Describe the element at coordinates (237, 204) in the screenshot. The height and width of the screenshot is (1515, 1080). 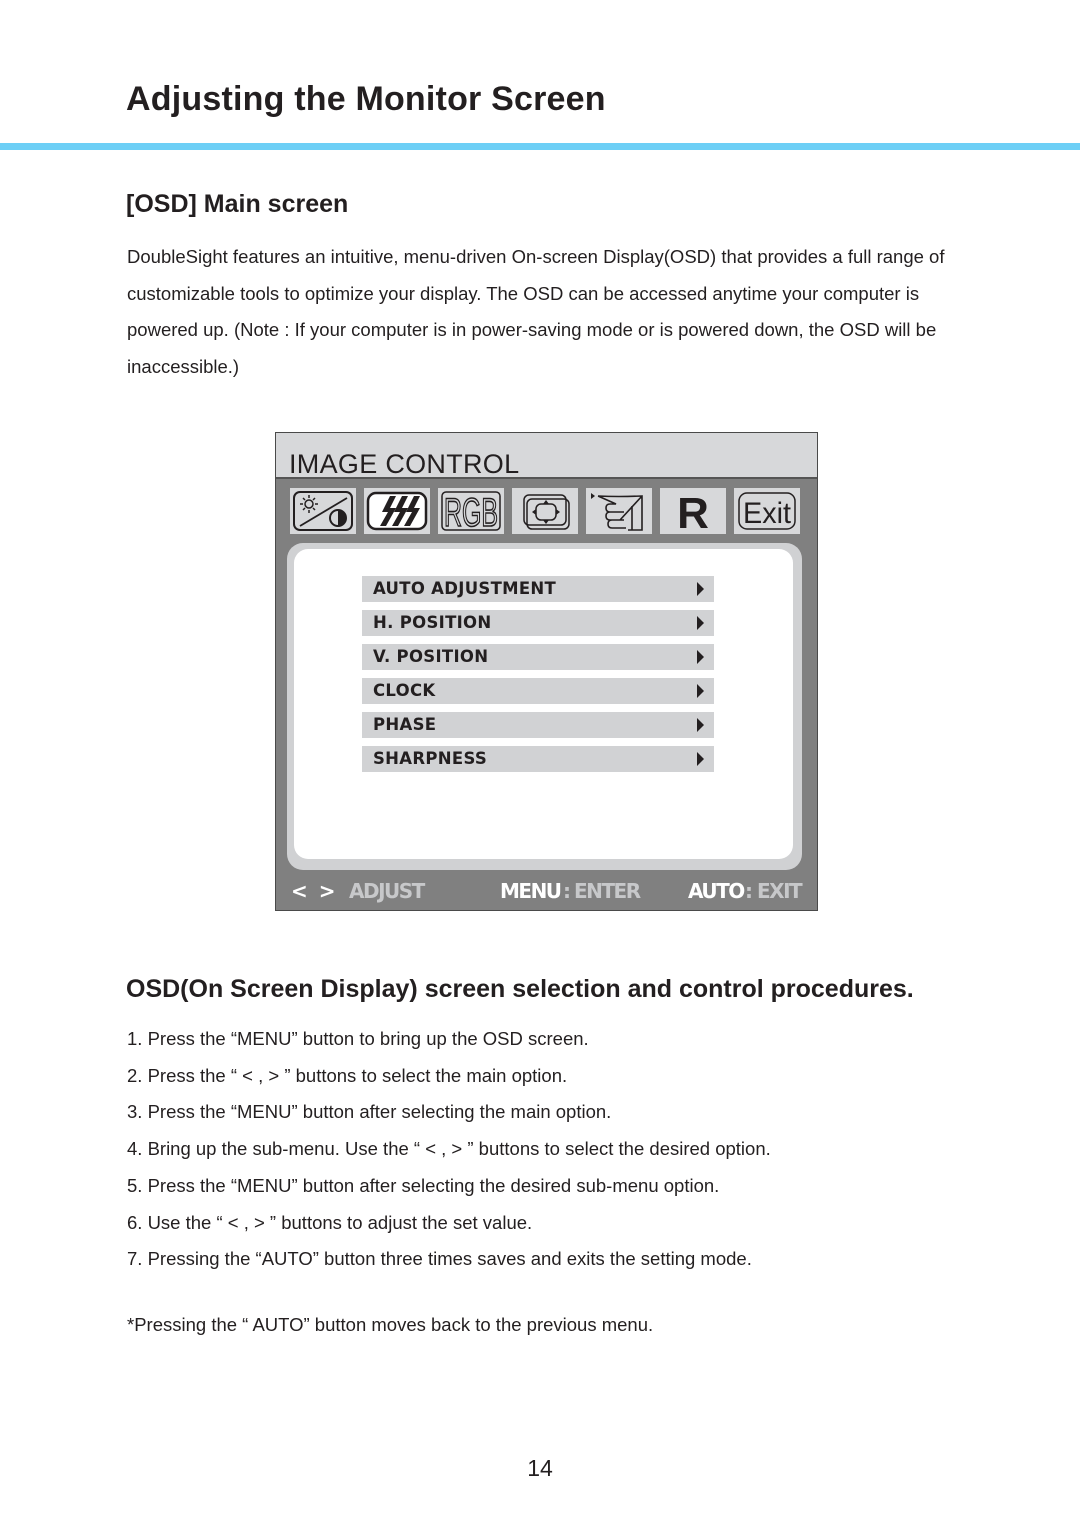
I see `section-heading-osd-main: [OSD] Main screen` at that location.